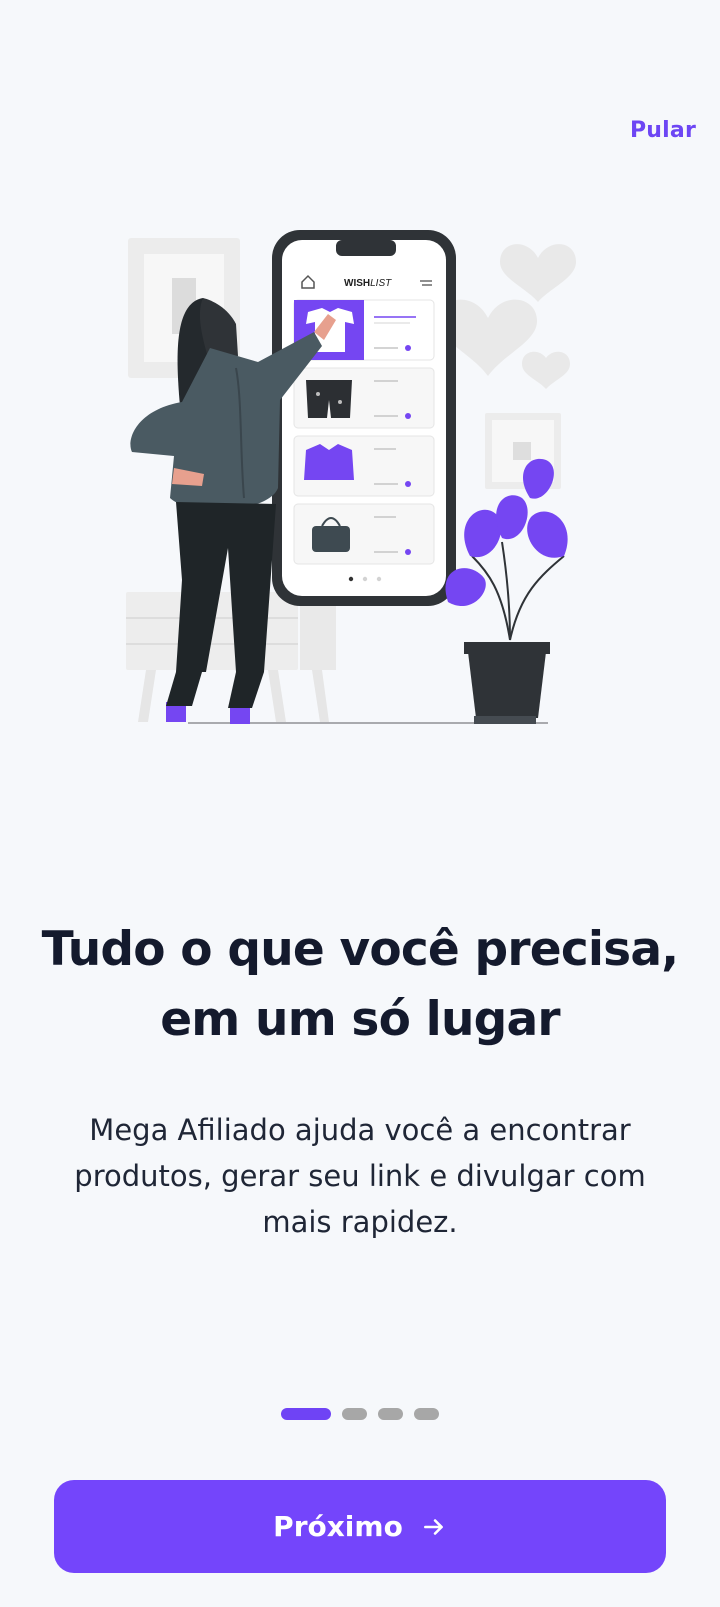 This screenshot has width=720, height=1607. What do you see at coordinates (338, 1526) in the screenshot?
I see `next-button-label: Próximo` at bounding box center [338, 1526].